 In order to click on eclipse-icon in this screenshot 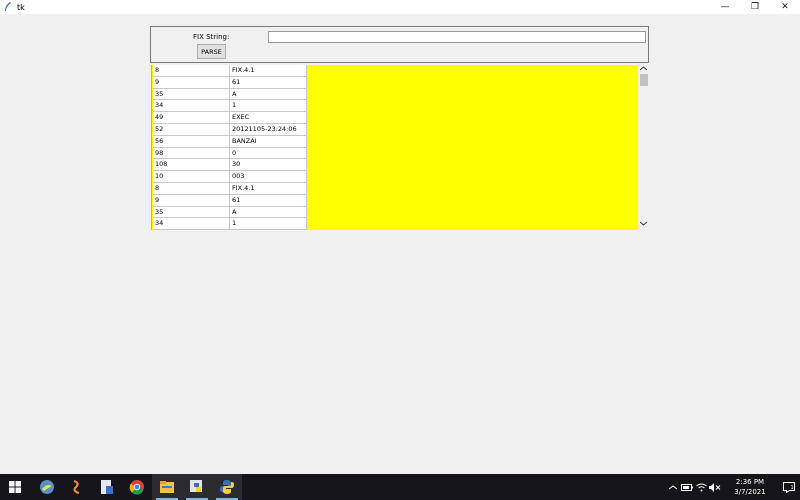, I will do `click(77, 487)`.